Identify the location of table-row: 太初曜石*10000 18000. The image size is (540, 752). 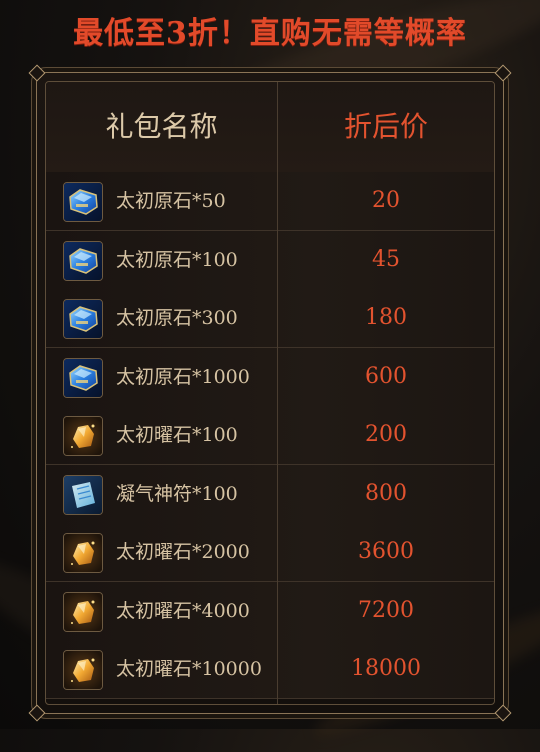
(270, 669).